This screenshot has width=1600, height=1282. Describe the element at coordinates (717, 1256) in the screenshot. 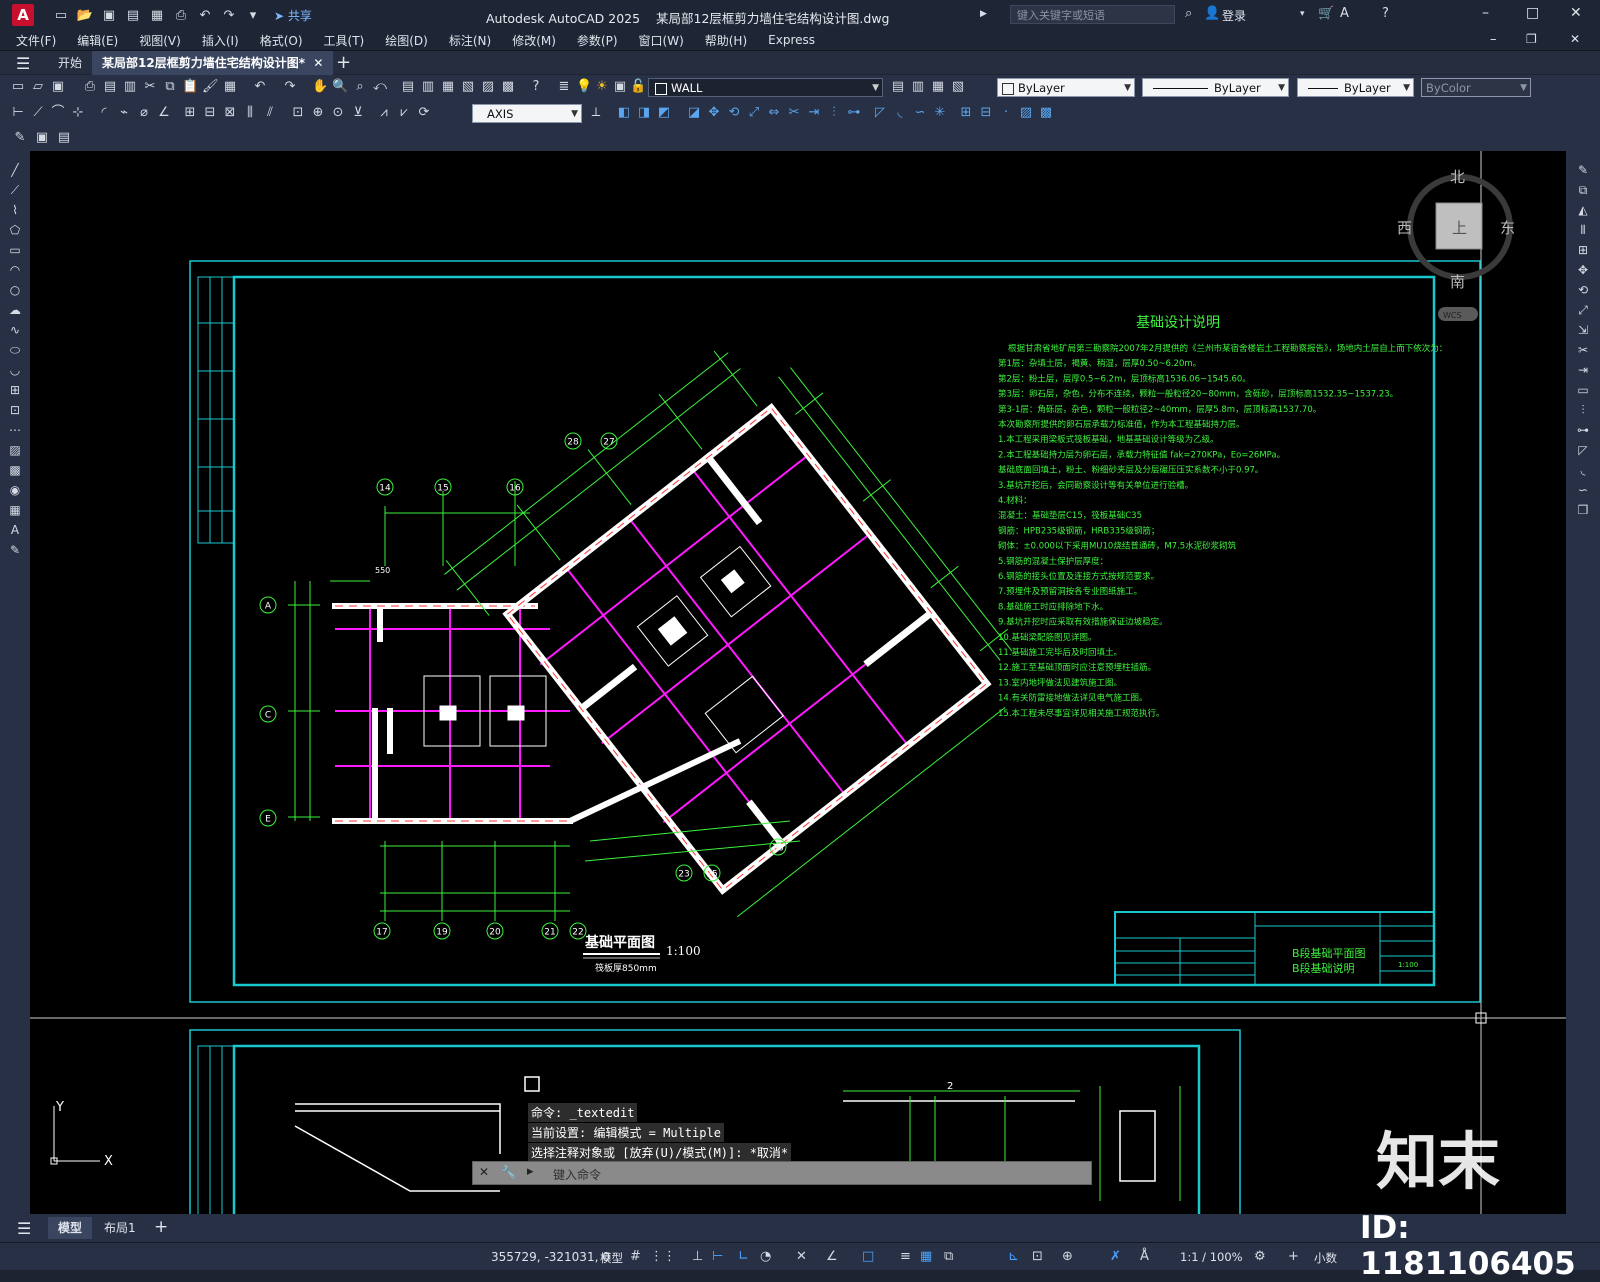

I see `dynamic-input-icon: ⊢` at that location.